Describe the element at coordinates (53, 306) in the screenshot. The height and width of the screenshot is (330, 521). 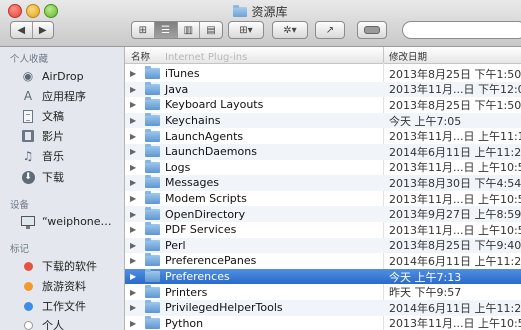
I see `sidebar-tag-work: 工作文件` at that location.